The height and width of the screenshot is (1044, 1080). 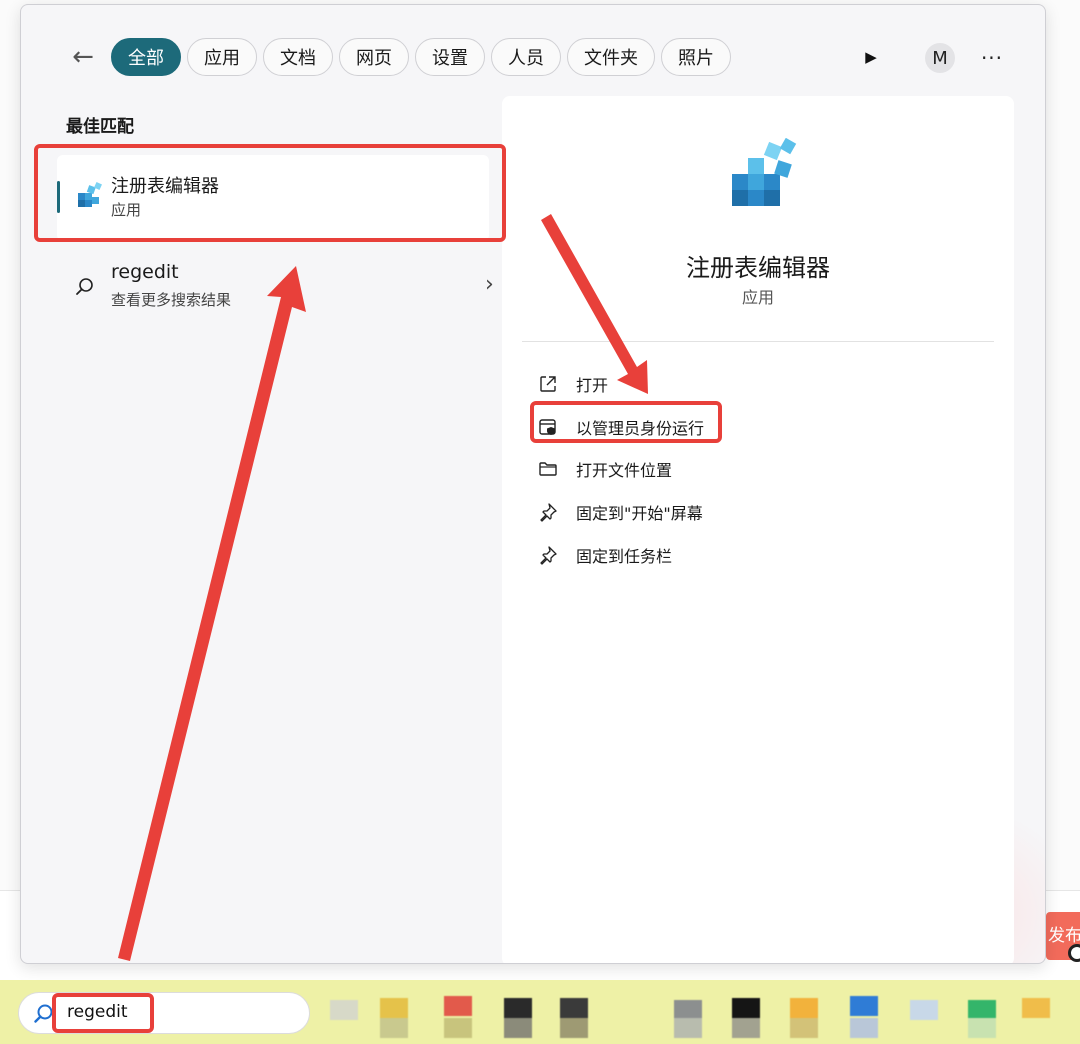 What do you see at coordinates (611, 57) in the screenshot?
I see `tab-folders: 文件夹` at bounding box center [611, 57].